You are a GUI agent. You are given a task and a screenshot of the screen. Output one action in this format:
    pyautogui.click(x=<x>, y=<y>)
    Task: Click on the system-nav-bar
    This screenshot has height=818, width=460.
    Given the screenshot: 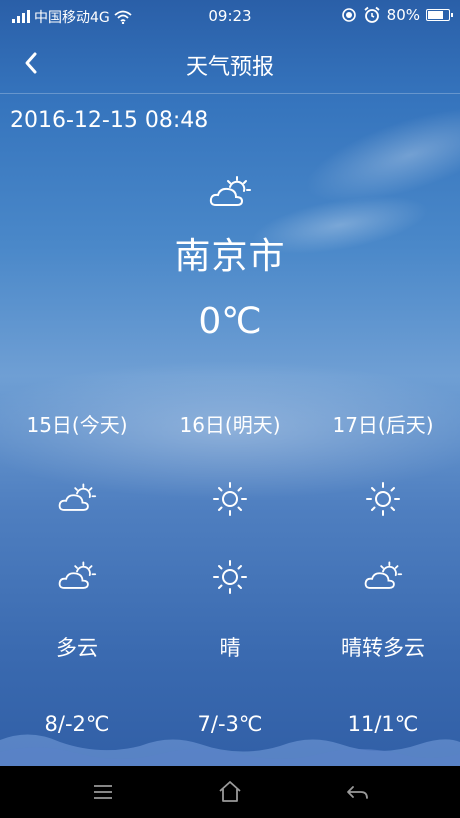 What is the action you would take?
    pyautogui.click(x=230, y=792)
    